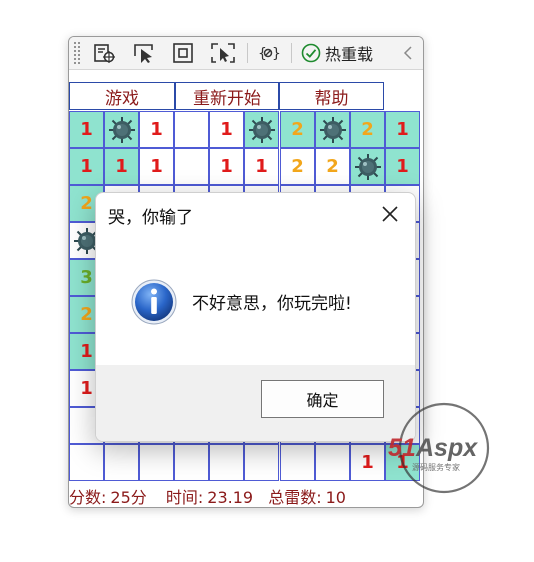  Describe the element at coordinates (144, 53) in the screenshot. I see `pointer-select-icon` at that location.